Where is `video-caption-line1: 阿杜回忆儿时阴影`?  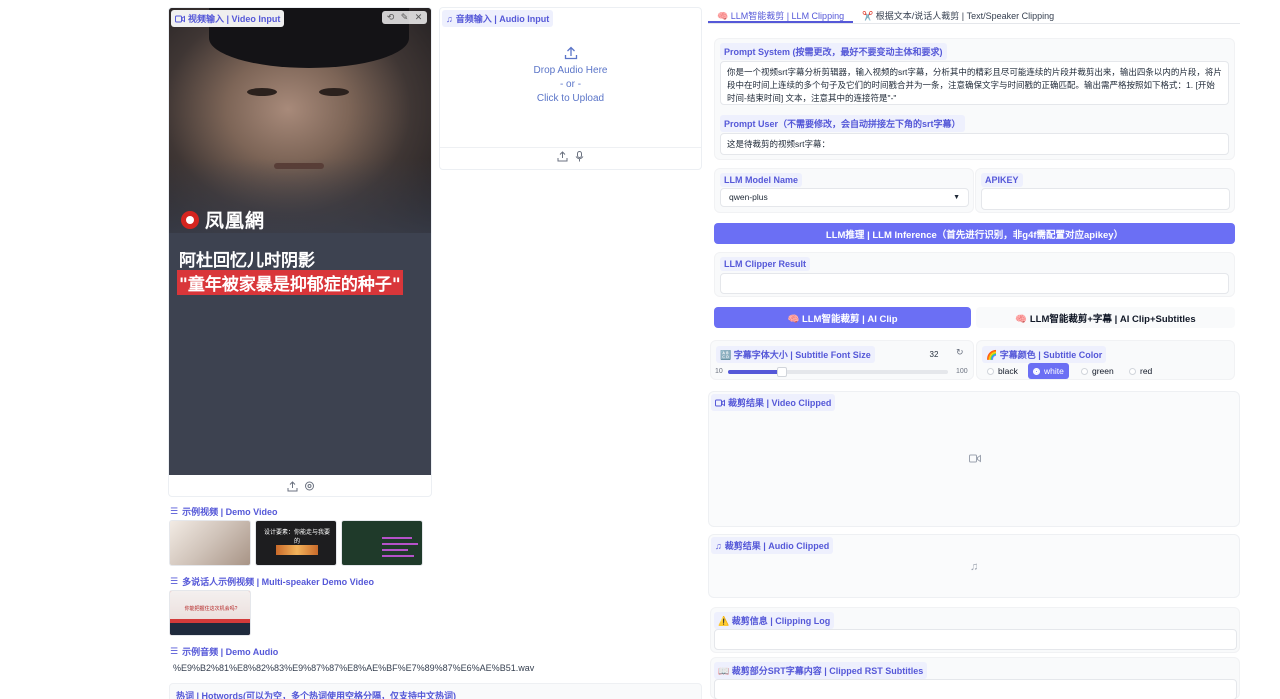 video-caption-line1: 阿杜回忆儿时阴影 is located at coordinates (247, 261).